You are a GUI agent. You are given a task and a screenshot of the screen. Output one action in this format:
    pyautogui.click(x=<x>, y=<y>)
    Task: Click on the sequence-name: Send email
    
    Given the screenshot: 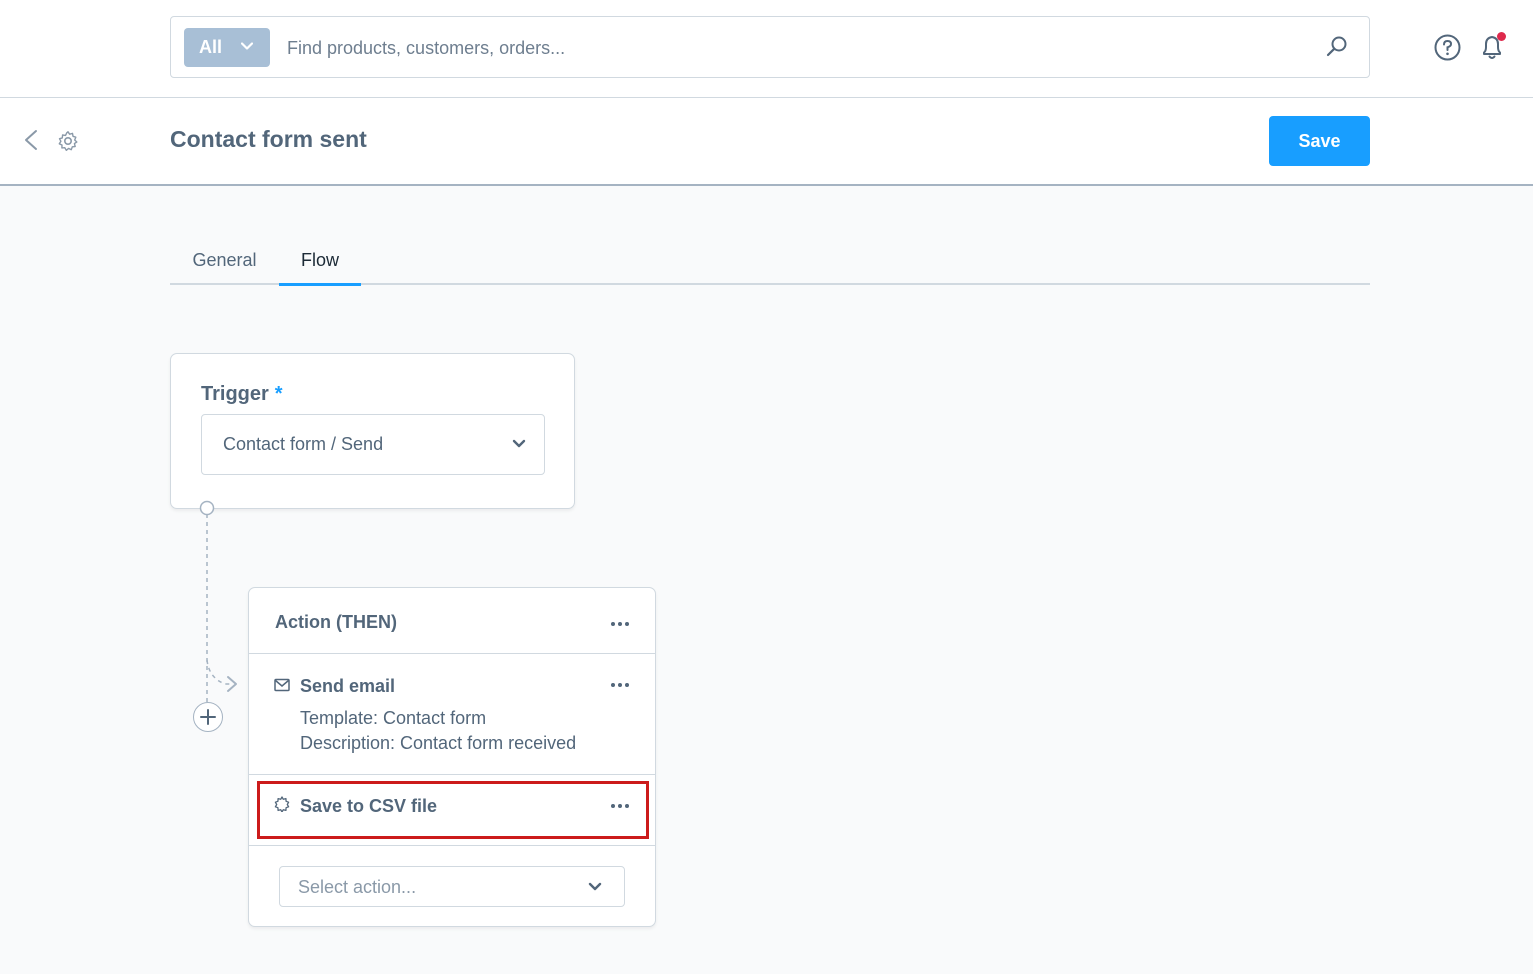 What is the action you would take?
    pyautogui.click(x=348, y=686)
    